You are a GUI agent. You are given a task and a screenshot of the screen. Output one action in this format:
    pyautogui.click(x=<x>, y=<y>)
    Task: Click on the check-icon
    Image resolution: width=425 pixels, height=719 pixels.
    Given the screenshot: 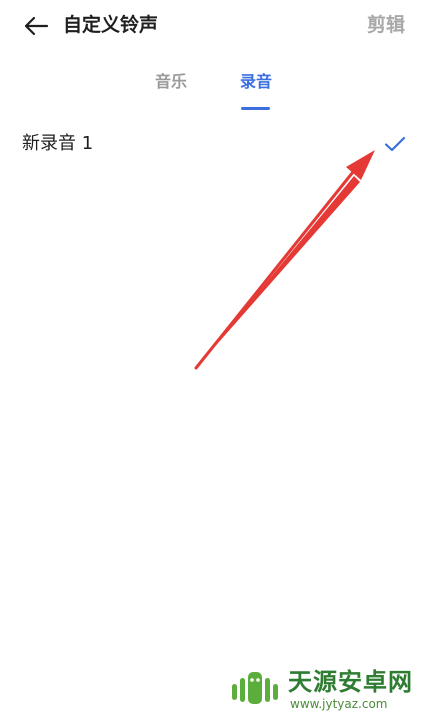 What is the action you would take?
    pyautogui.click(x=395, y=144)
    